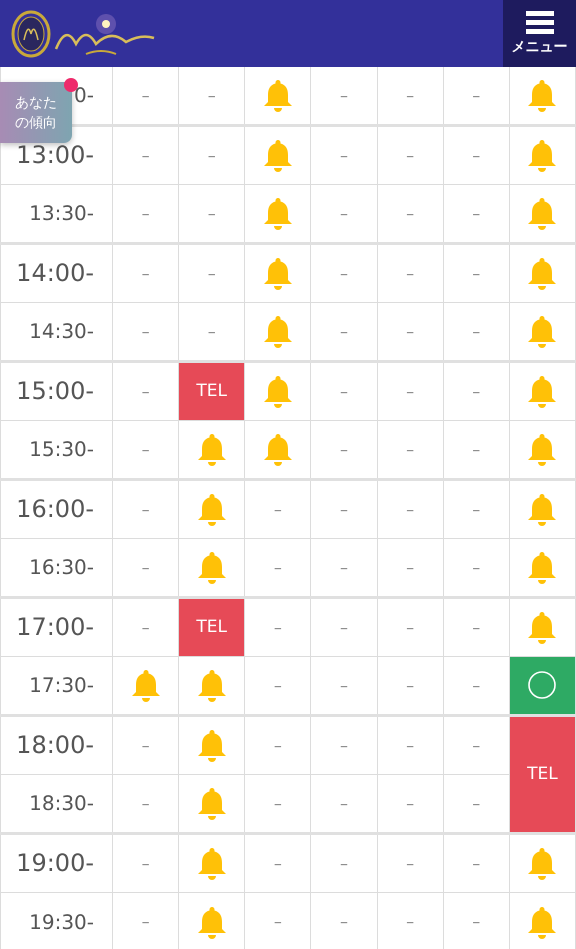 The width and height of the screenshot is (576, 949). Describe the element at coordinates (56, 272) in the screenshot. I see `time-label: 14:00-` at that location.